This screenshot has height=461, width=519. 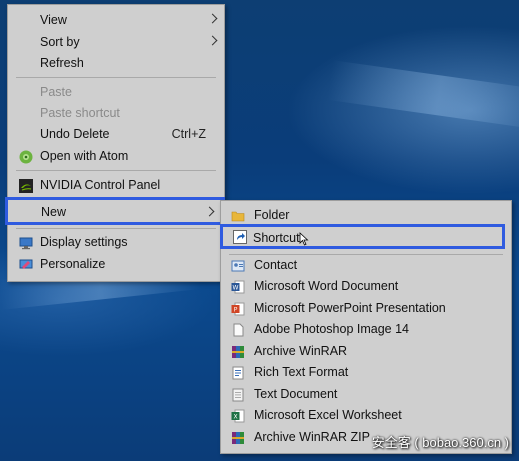 I want to click on menu-item-shortcut: Ctrl+Z, so click(x=188, y=134).